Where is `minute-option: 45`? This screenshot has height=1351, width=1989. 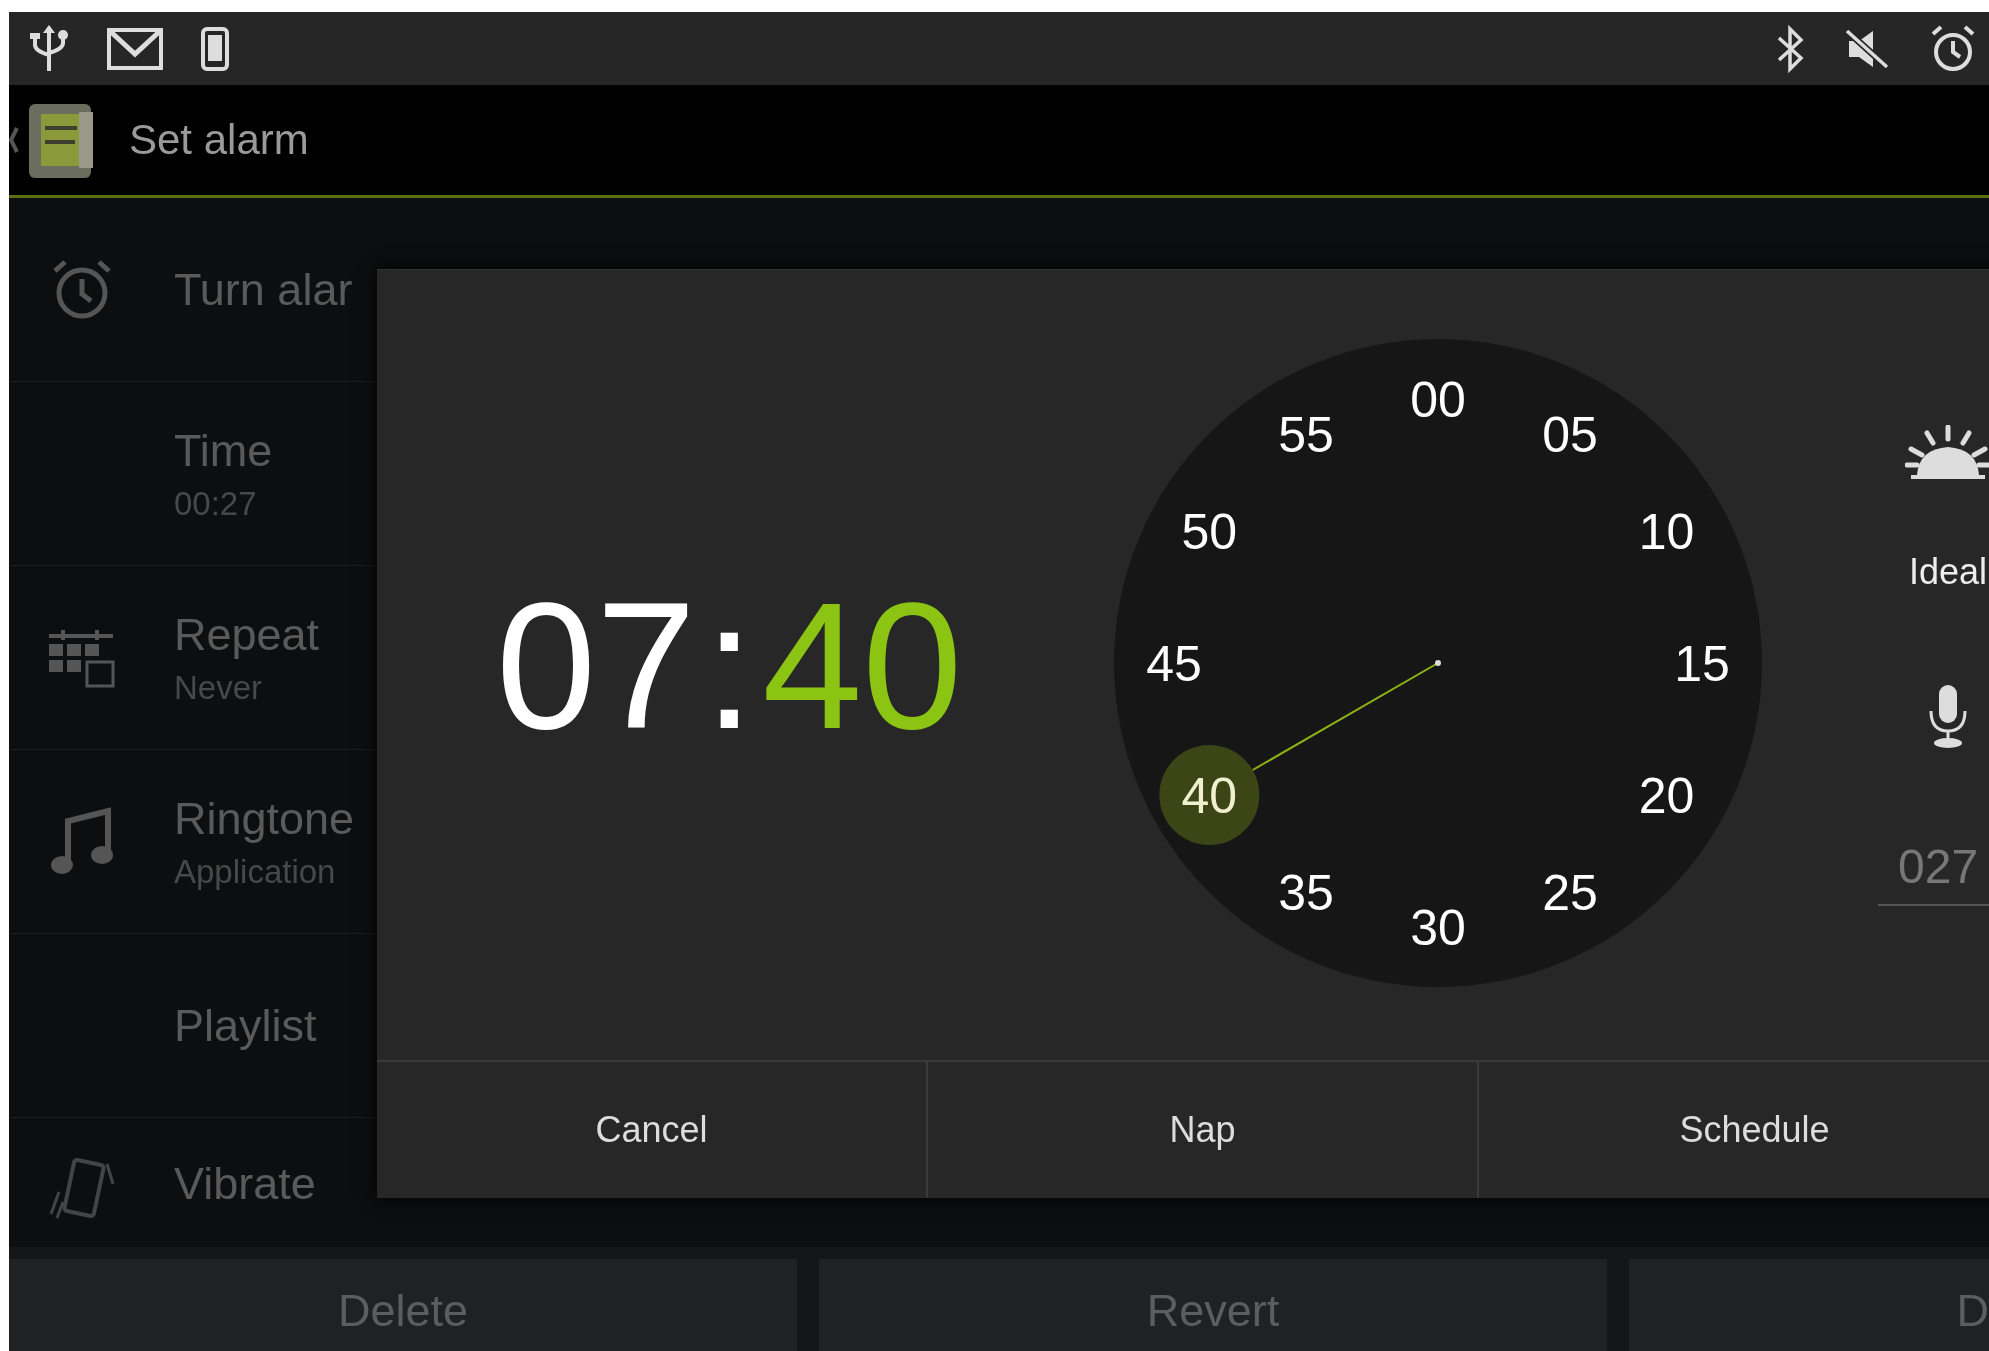 minute-option: 45 is located at coordinates (1174, 664).